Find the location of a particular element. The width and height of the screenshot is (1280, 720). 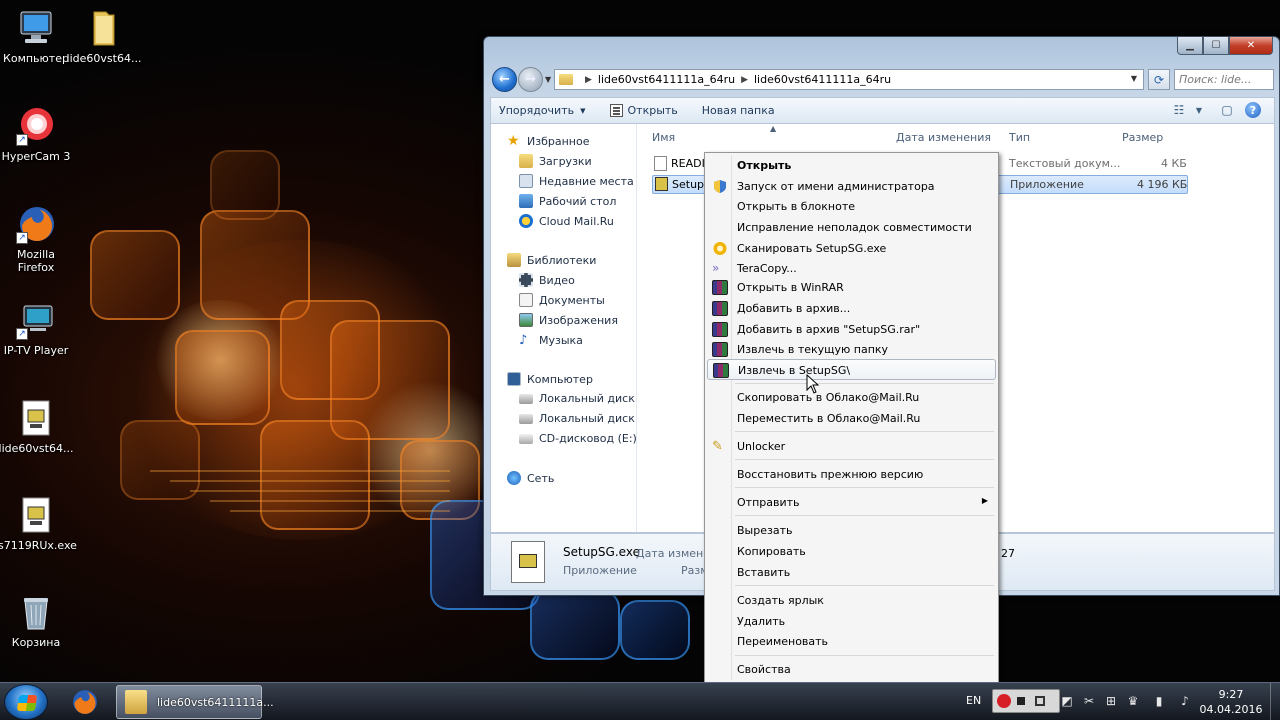

nav-item-pictures: Изображения is located at coordinates (568, 320).